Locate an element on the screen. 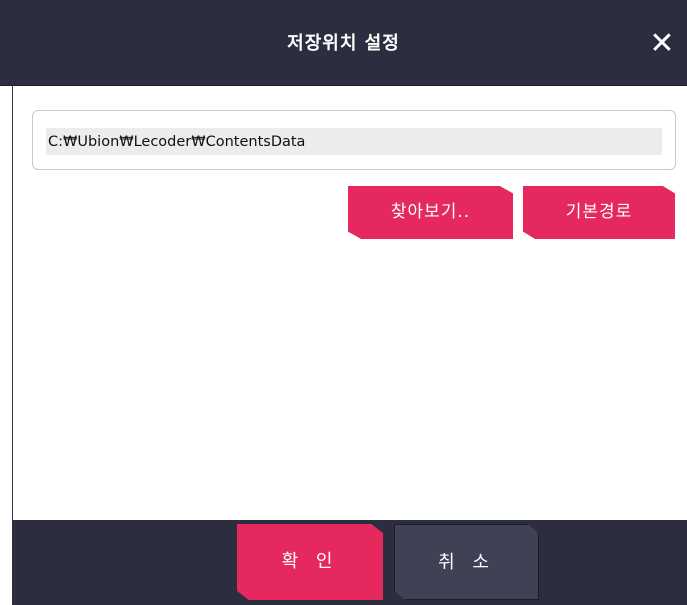 Image resolution: width=687 pixels, height=605 pixels. path-field-container is located at coordinates (354, 140).